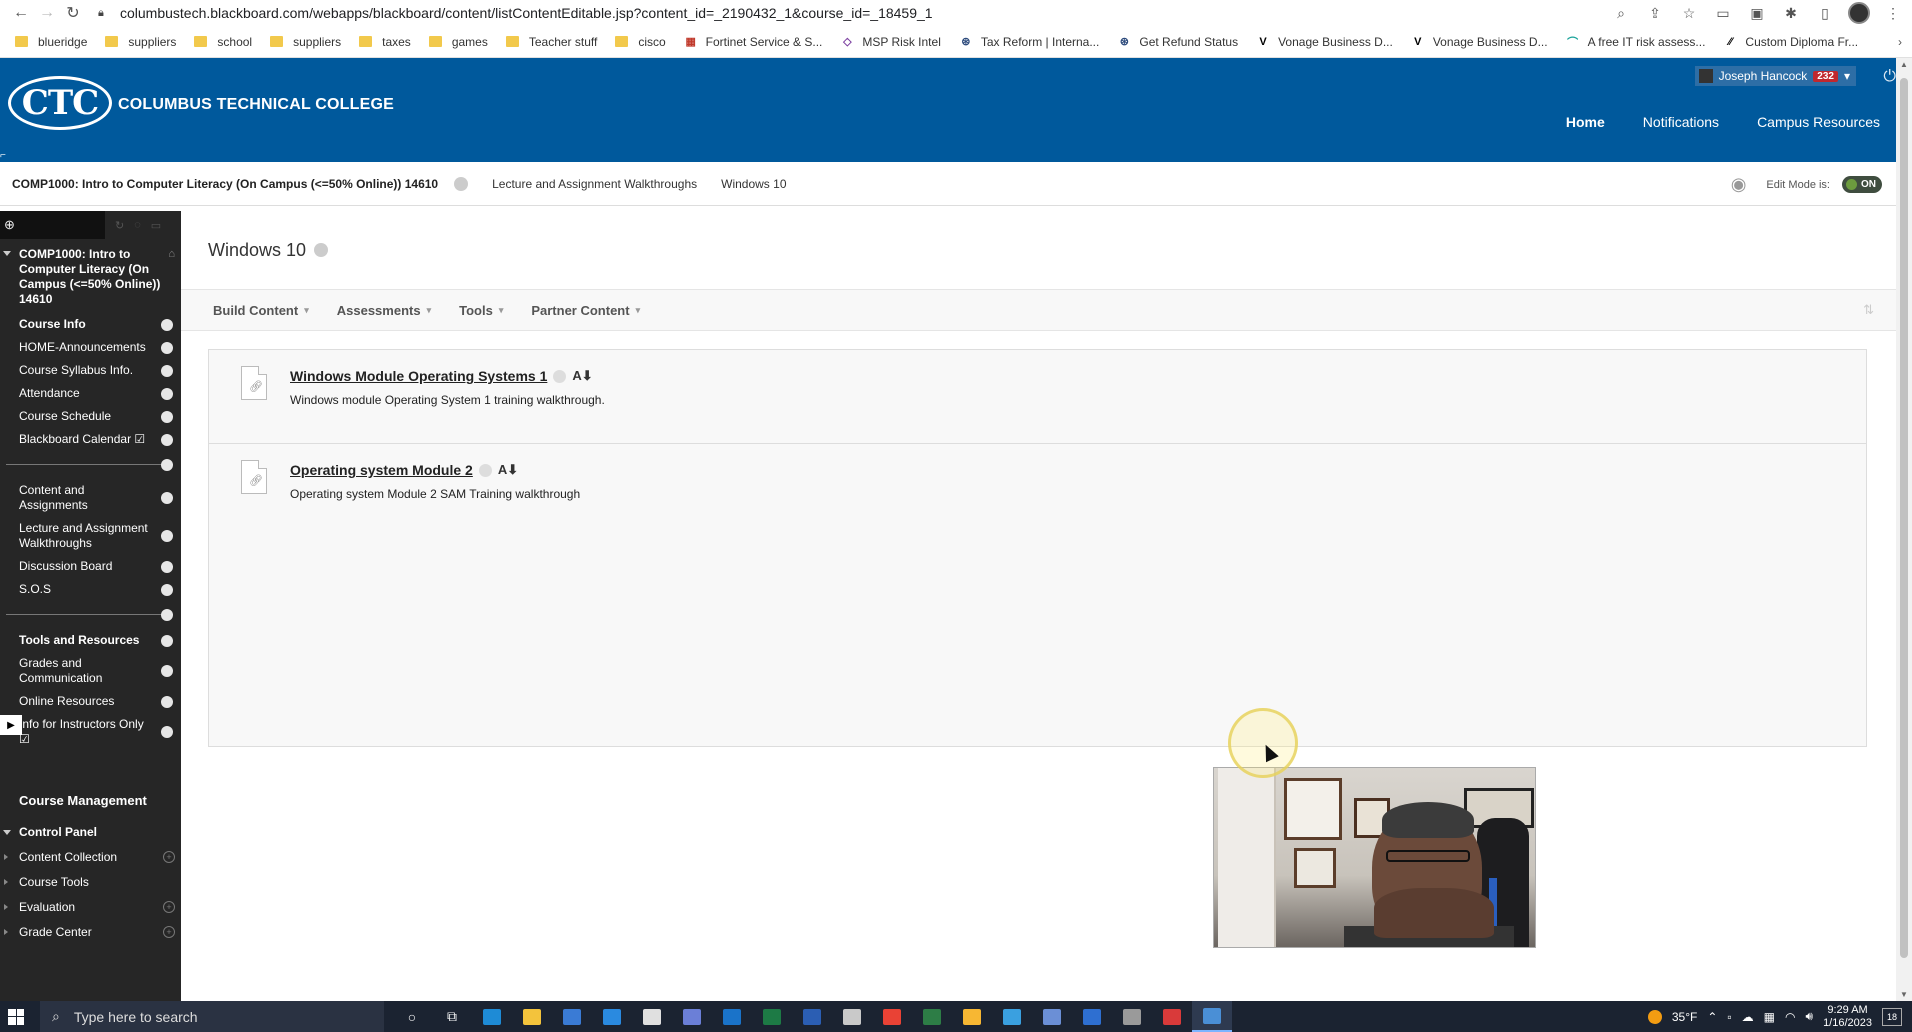 The image size is (1912, 1032). I want to click on action-menu-button: Tools ▾, so click(481, 310).